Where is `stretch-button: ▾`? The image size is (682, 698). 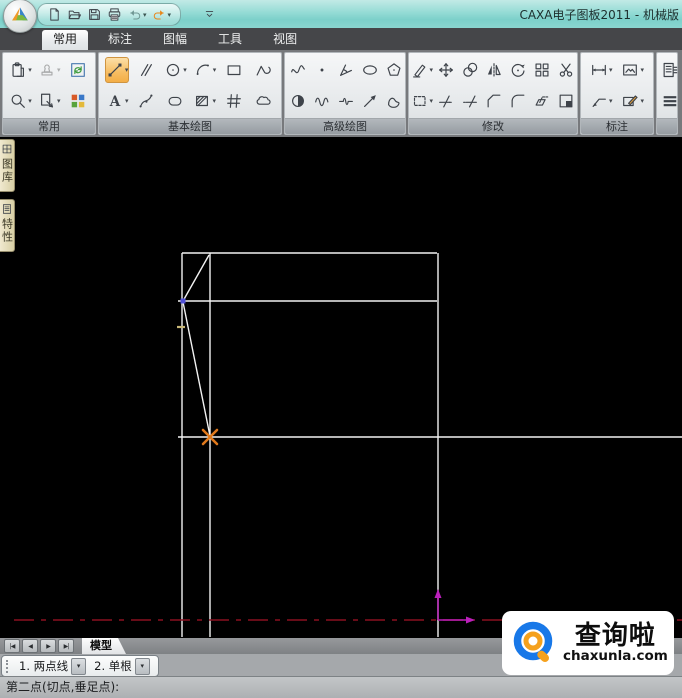
stretch-button: ▾ is located at coordinates (422, 101).